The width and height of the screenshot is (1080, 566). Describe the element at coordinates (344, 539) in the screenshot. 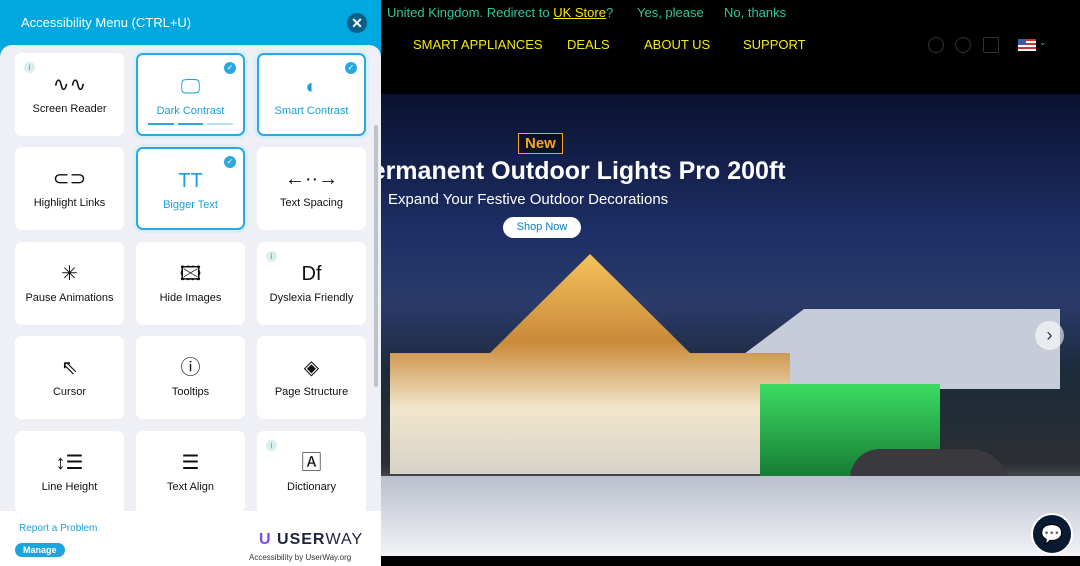

I see `brand-way: WAY` at that location.